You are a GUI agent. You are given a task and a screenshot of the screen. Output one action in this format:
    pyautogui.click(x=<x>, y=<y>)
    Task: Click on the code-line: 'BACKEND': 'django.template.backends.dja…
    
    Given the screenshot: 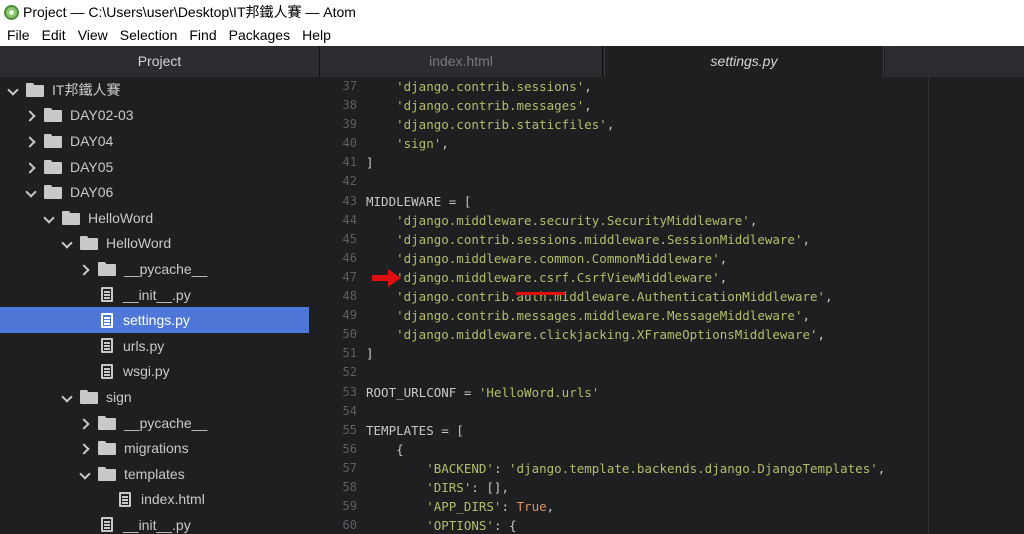 What is the action you would take?
    pyautogui.click(x=625, y=468)
    